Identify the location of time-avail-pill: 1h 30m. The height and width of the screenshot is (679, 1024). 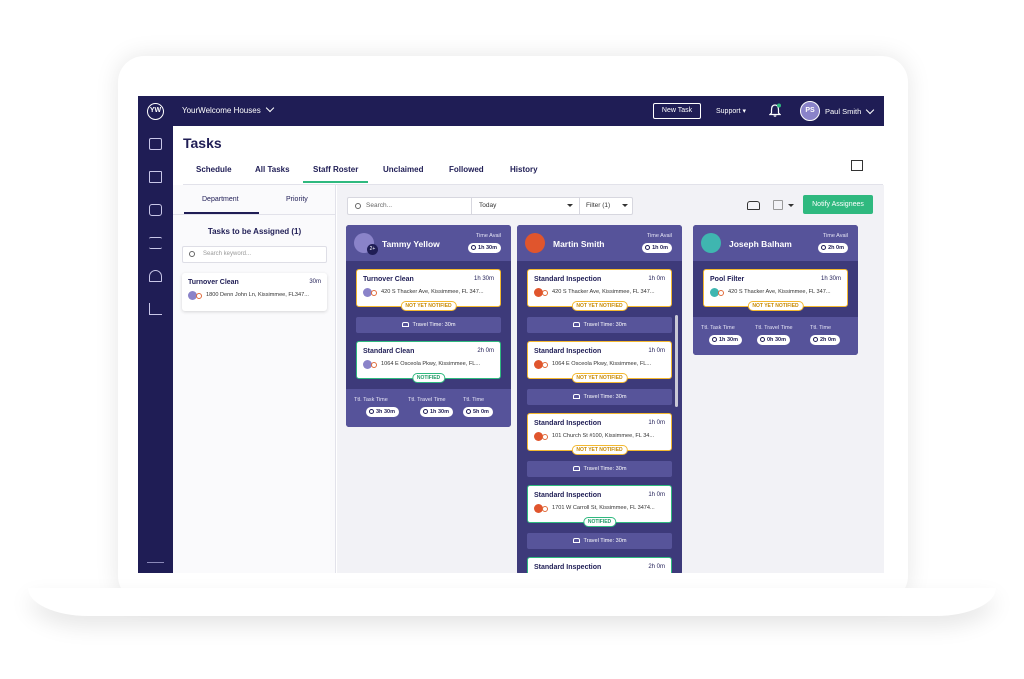
(484, 248).